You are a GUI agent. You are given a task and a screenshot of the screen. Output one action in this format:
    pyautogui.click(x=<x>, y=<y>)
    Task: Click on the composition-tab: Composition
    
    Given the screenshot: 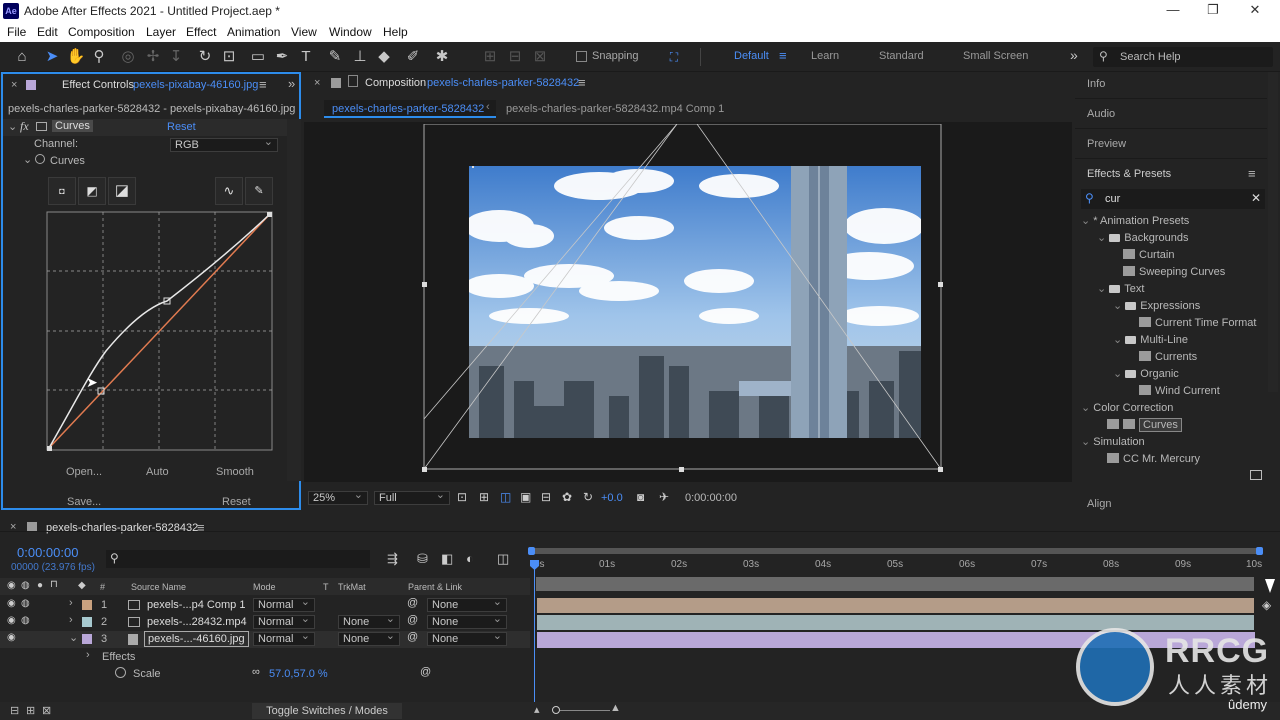 What is the action you would take?
    pyautogui.click(x=395, y=83)
    